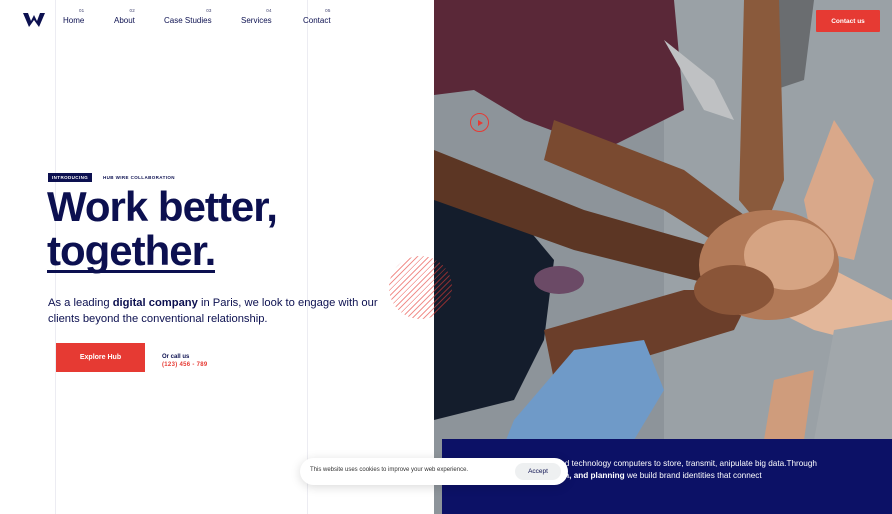 Image resolution: width=892 pixels, height=514 pixels. I want to click on hero-title-line1: Work better,, so click(162, 206).